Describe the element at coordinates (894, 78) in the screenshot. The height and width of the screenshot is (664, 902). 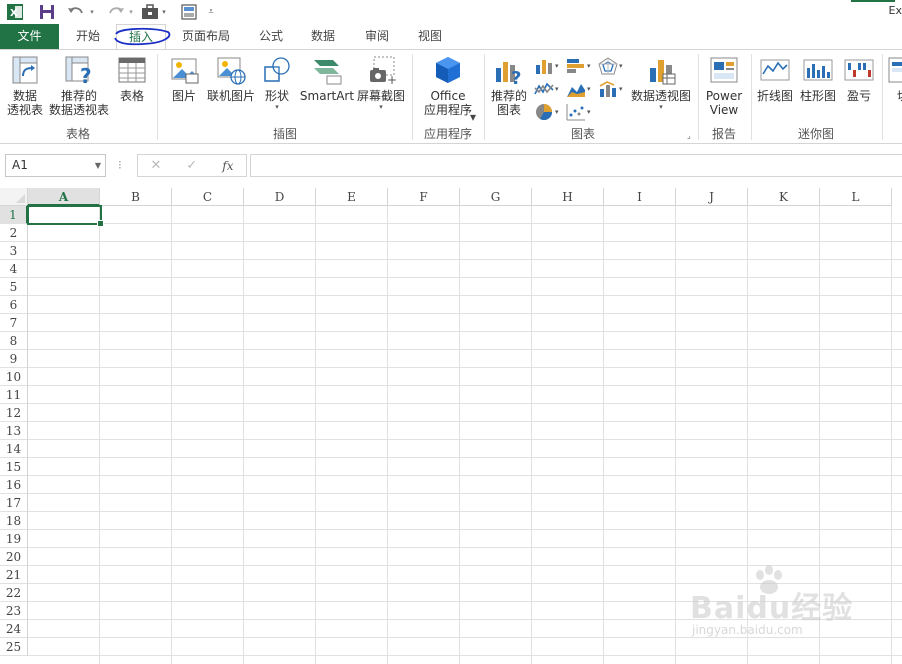
I see `slicer-button: 切` at that location.